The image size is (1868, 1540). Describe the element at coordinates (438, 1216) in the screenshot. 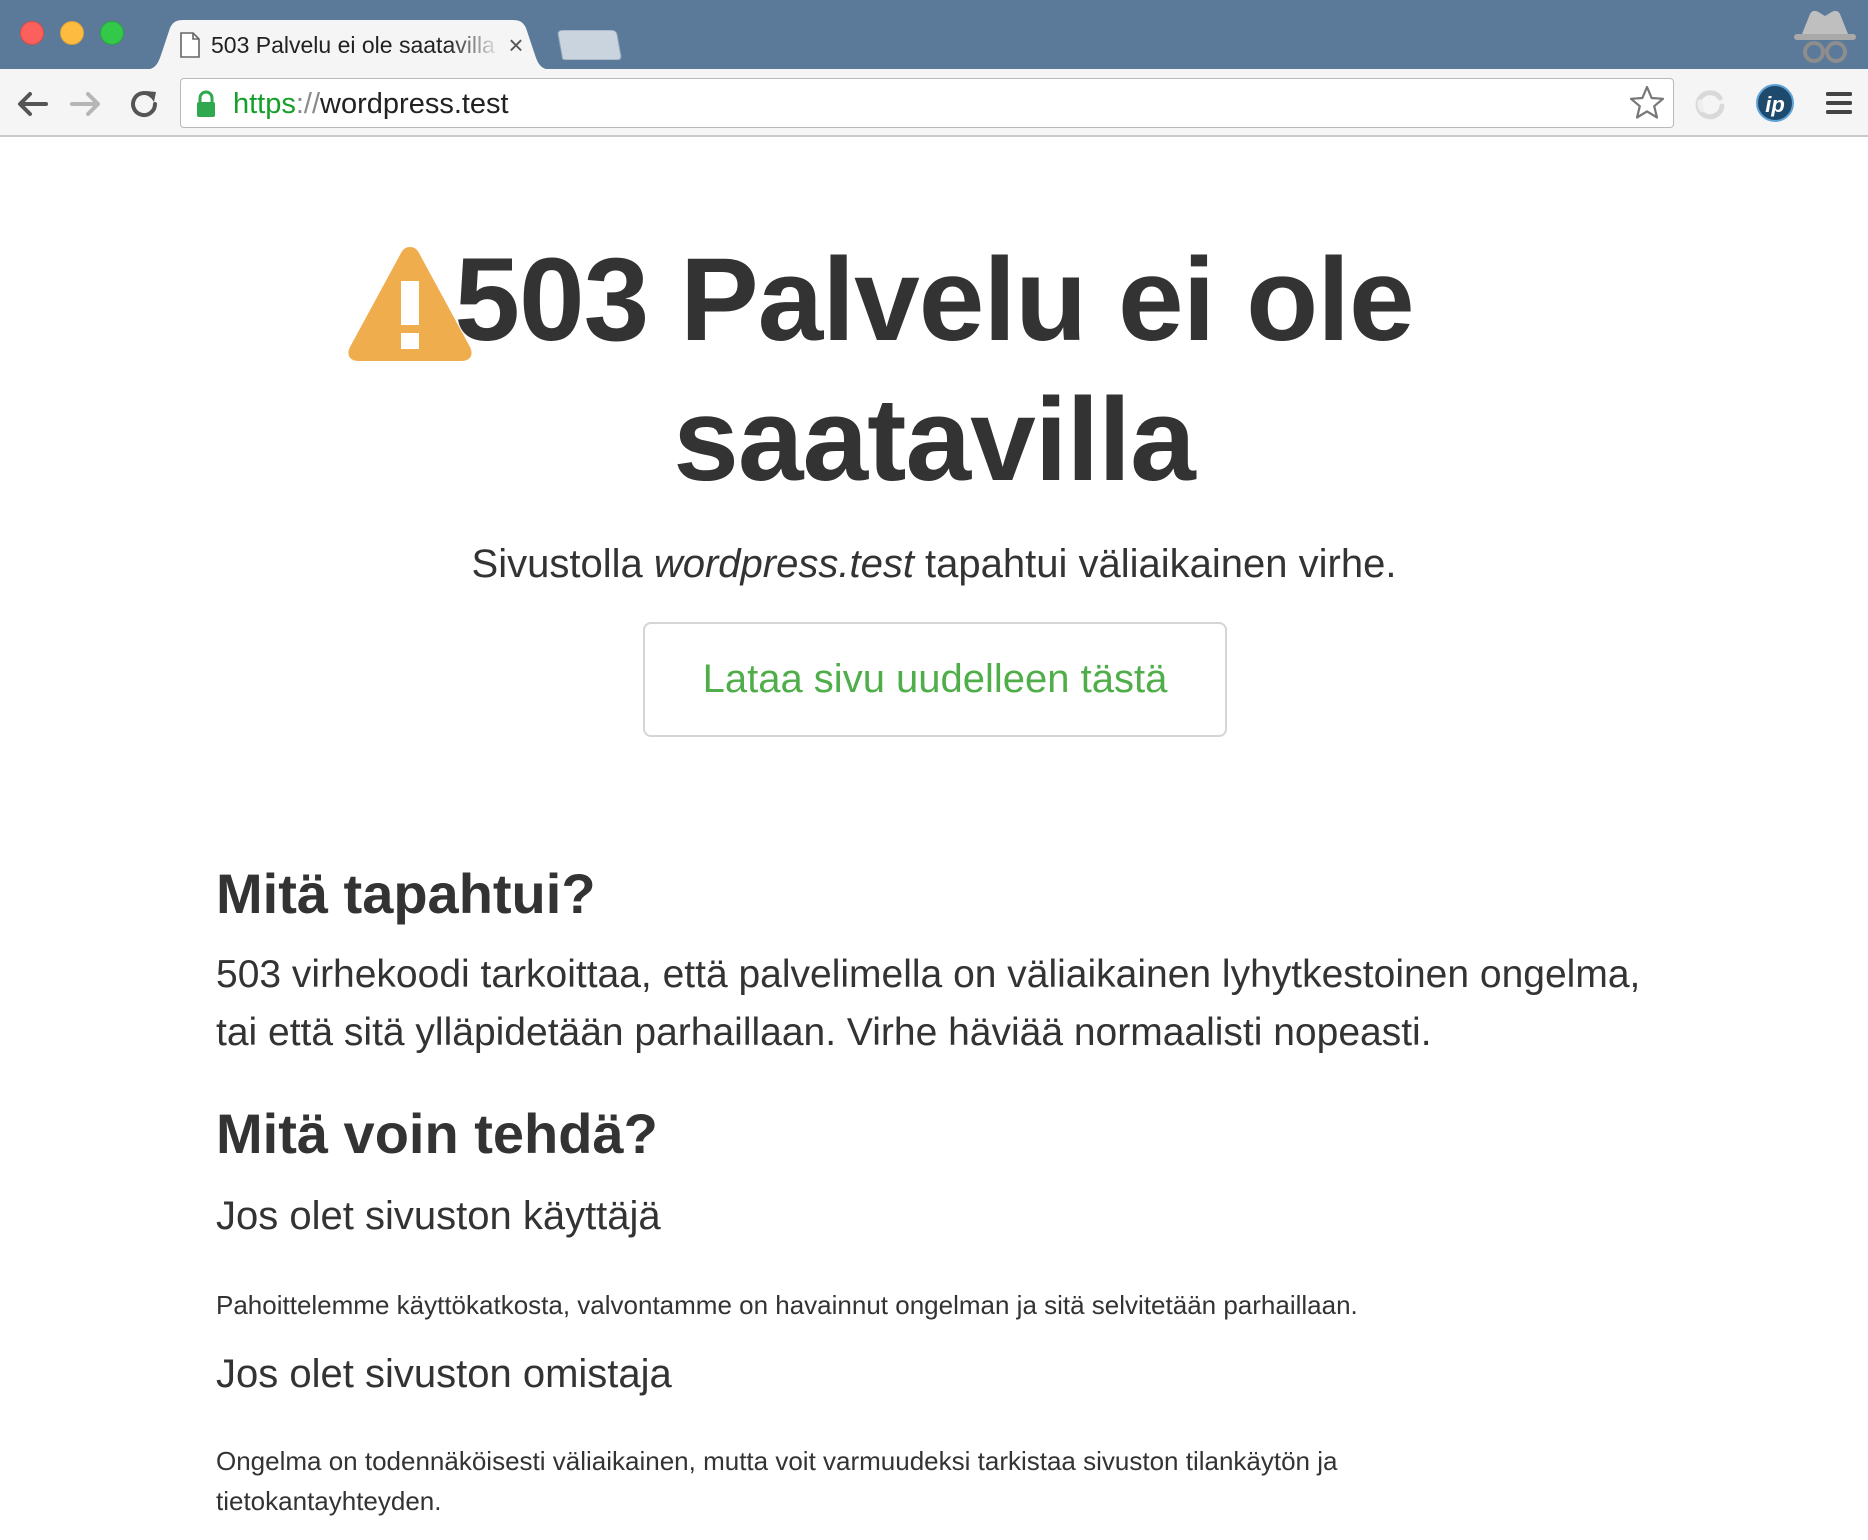

I see `site-user-heading: Jos olet sivuston käyttäjä` at that location.